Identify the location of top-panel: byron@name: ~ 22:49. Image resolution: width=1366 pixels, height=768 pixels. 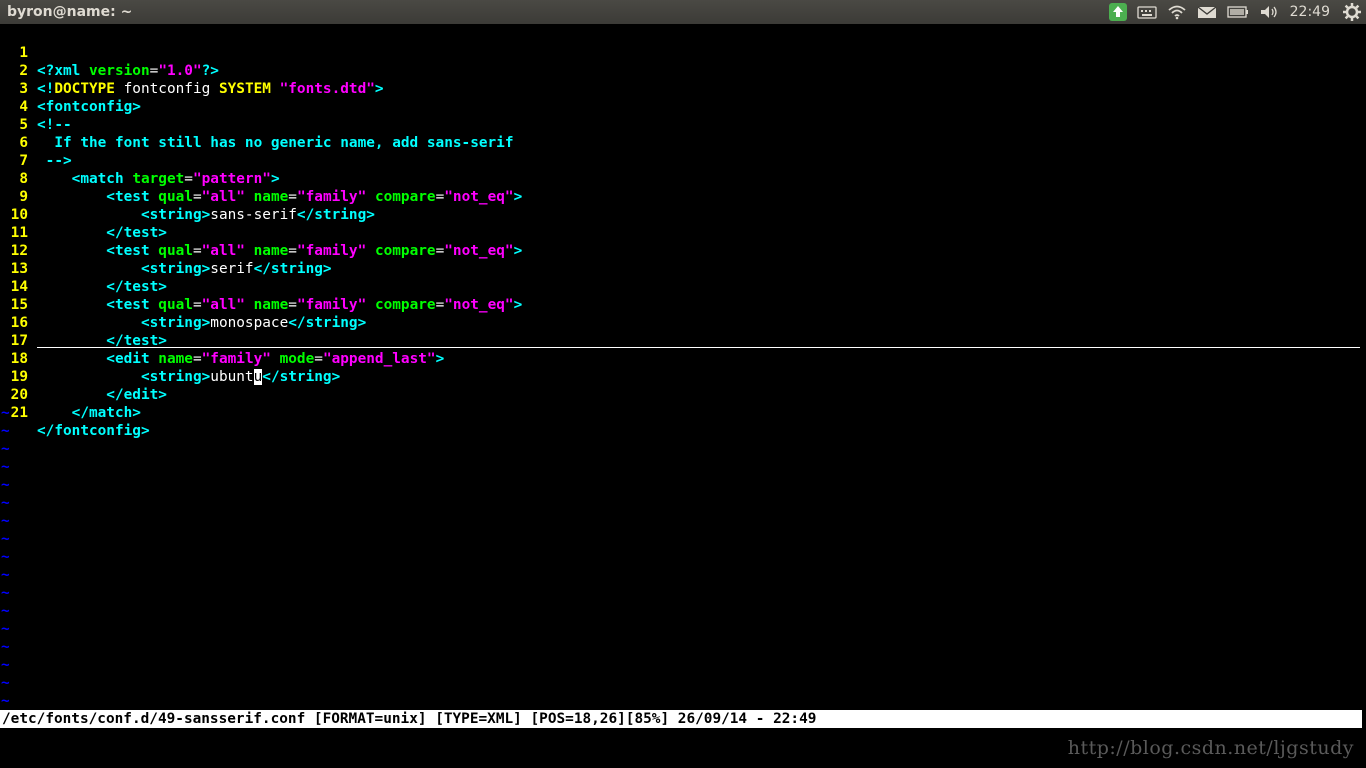
(683, 12).